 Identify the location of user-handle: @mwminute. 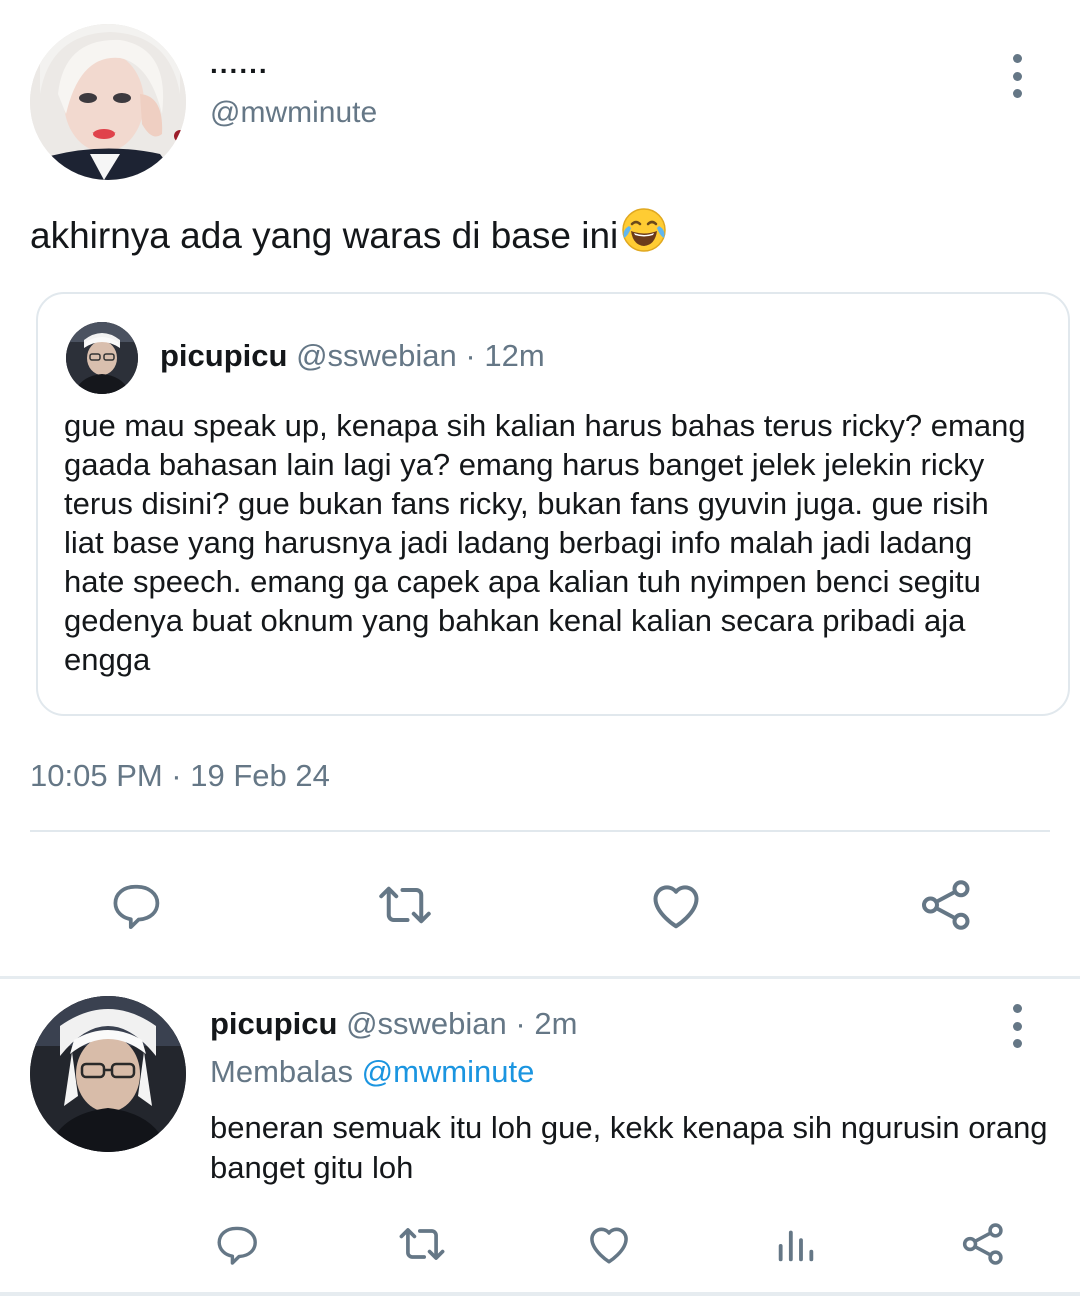
(293, 113).